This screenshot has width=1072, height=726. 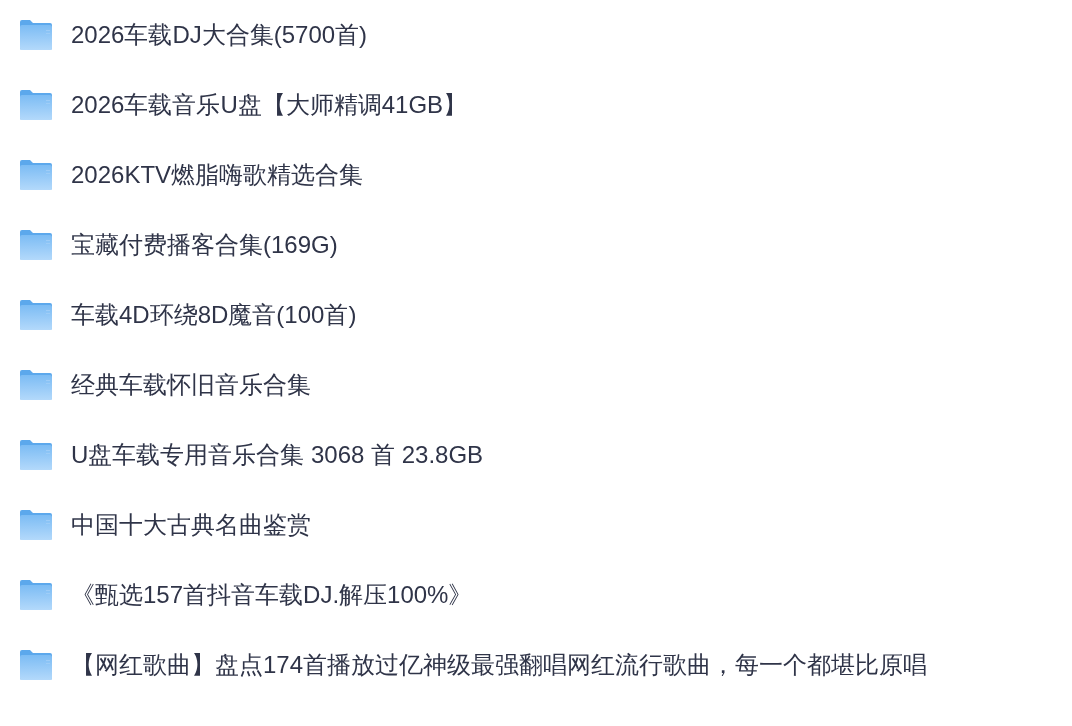 What do you see at coordinates (219, 35) in the screenshot?
I see `folder-name: 2026车载DJ大合集(5700首)` at bounding box center [219, 35].